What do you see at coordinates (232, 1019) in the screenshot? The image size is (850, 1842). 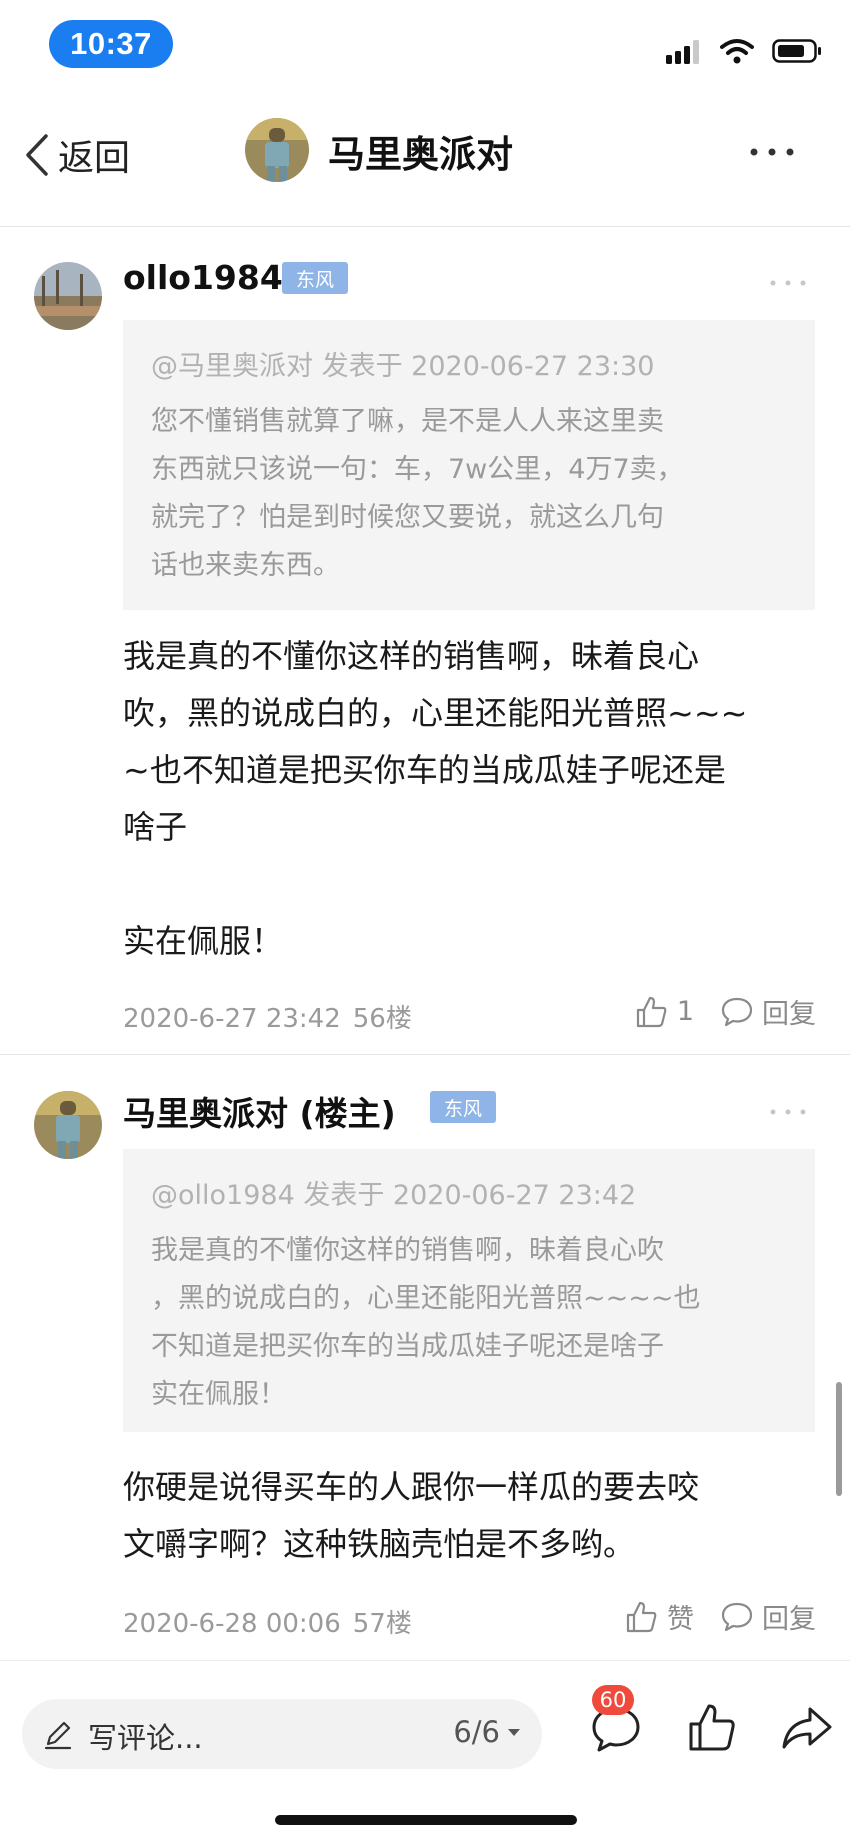 I see `post-date: 2020-6-27 23:42` at bounding box center [232, 1019].